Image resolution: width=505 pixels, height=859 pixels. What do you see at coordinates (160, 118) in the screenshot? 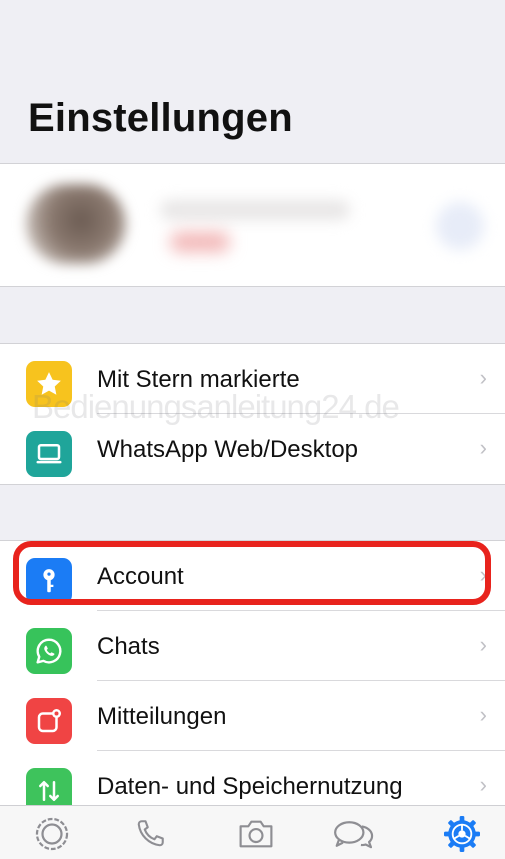
I see `page-title: Einstellungen` at bounding box center [160, 118].